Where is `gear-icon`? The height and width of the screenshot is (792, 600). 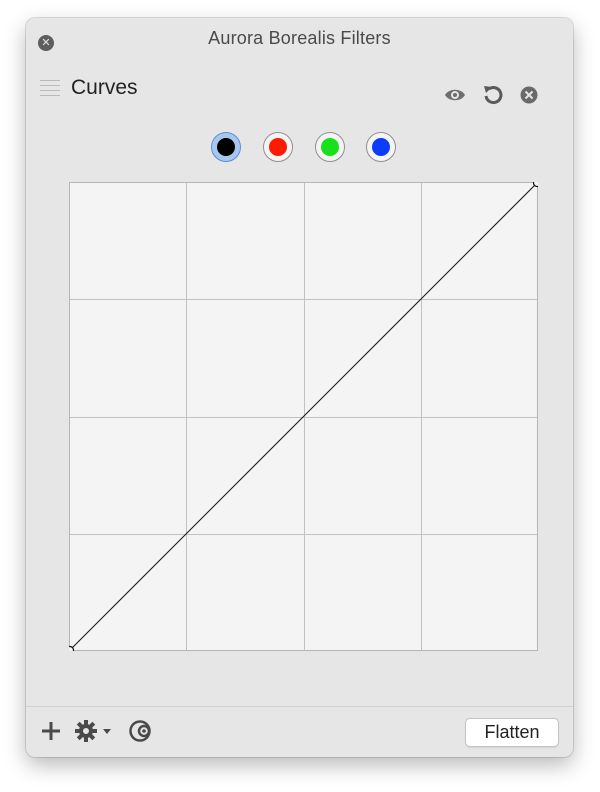 gear-icon is located at coordinates (96, 731).